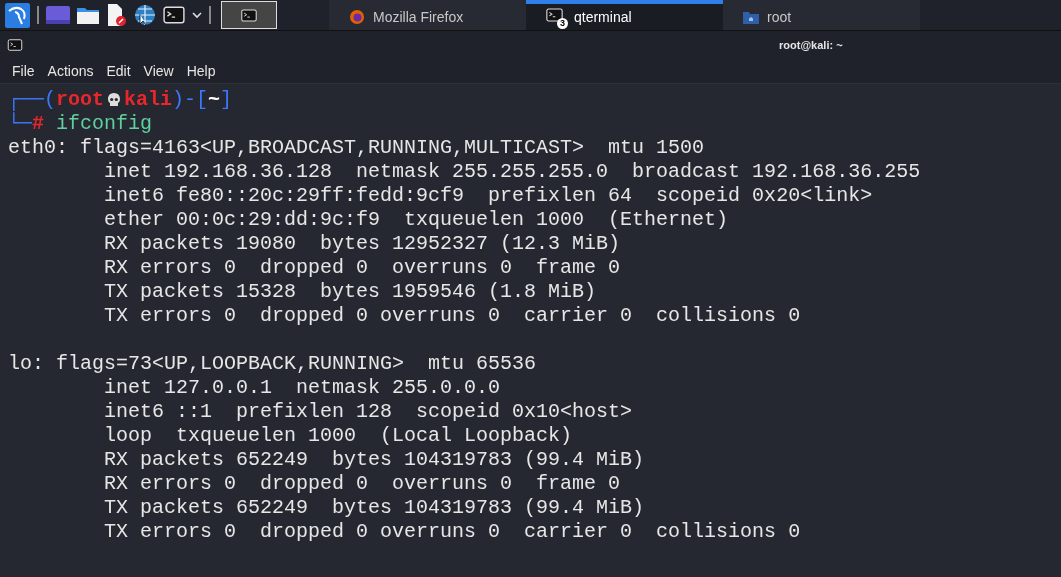 Image resolution: width=1061 pixels, height=577 pixels. What do you see at coordinates (23, 71) in the screenshot?
I see `menu-item: File` at bounding box center [23, 71].